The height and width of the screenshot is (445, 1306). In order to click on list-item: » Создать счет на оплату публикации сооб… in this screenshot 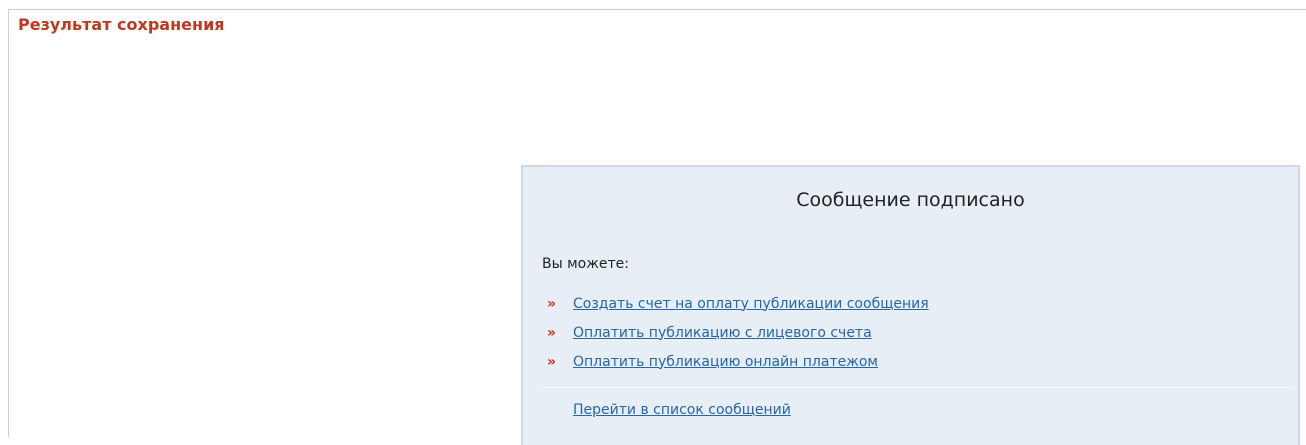, I will do `click(738, 303)`.